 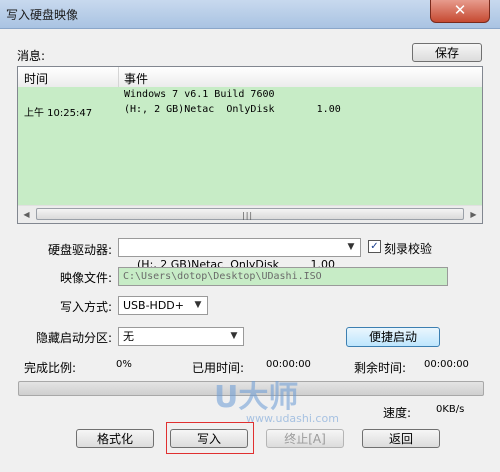 I want to click on elapsed-value: 00:00:00, so click(x=288, y=364).